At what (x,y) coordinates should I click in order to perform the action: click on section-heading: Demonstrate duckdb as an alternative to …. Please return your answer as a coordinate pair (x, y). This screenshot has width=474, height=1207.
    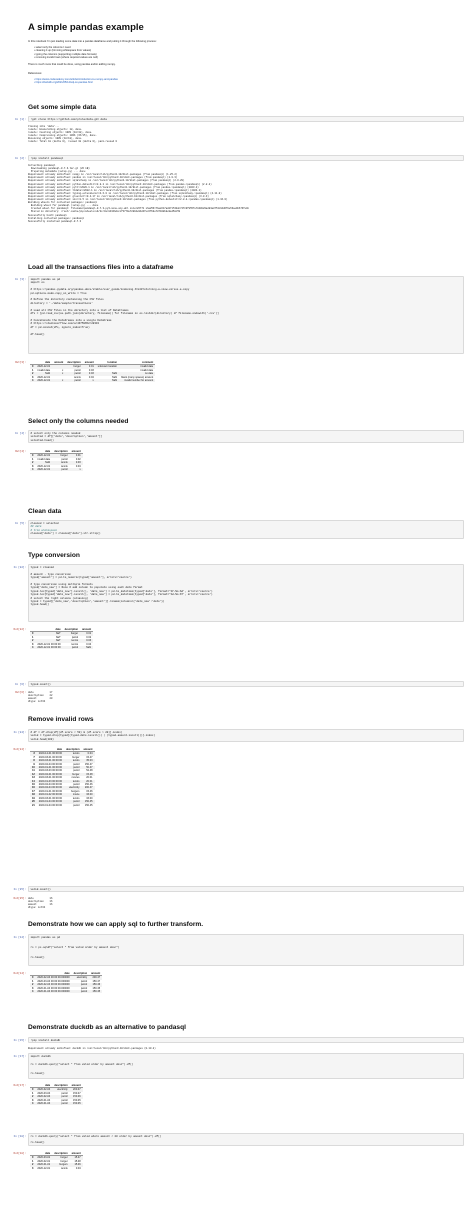
    Looking at the image, I should click on (107, 1027).